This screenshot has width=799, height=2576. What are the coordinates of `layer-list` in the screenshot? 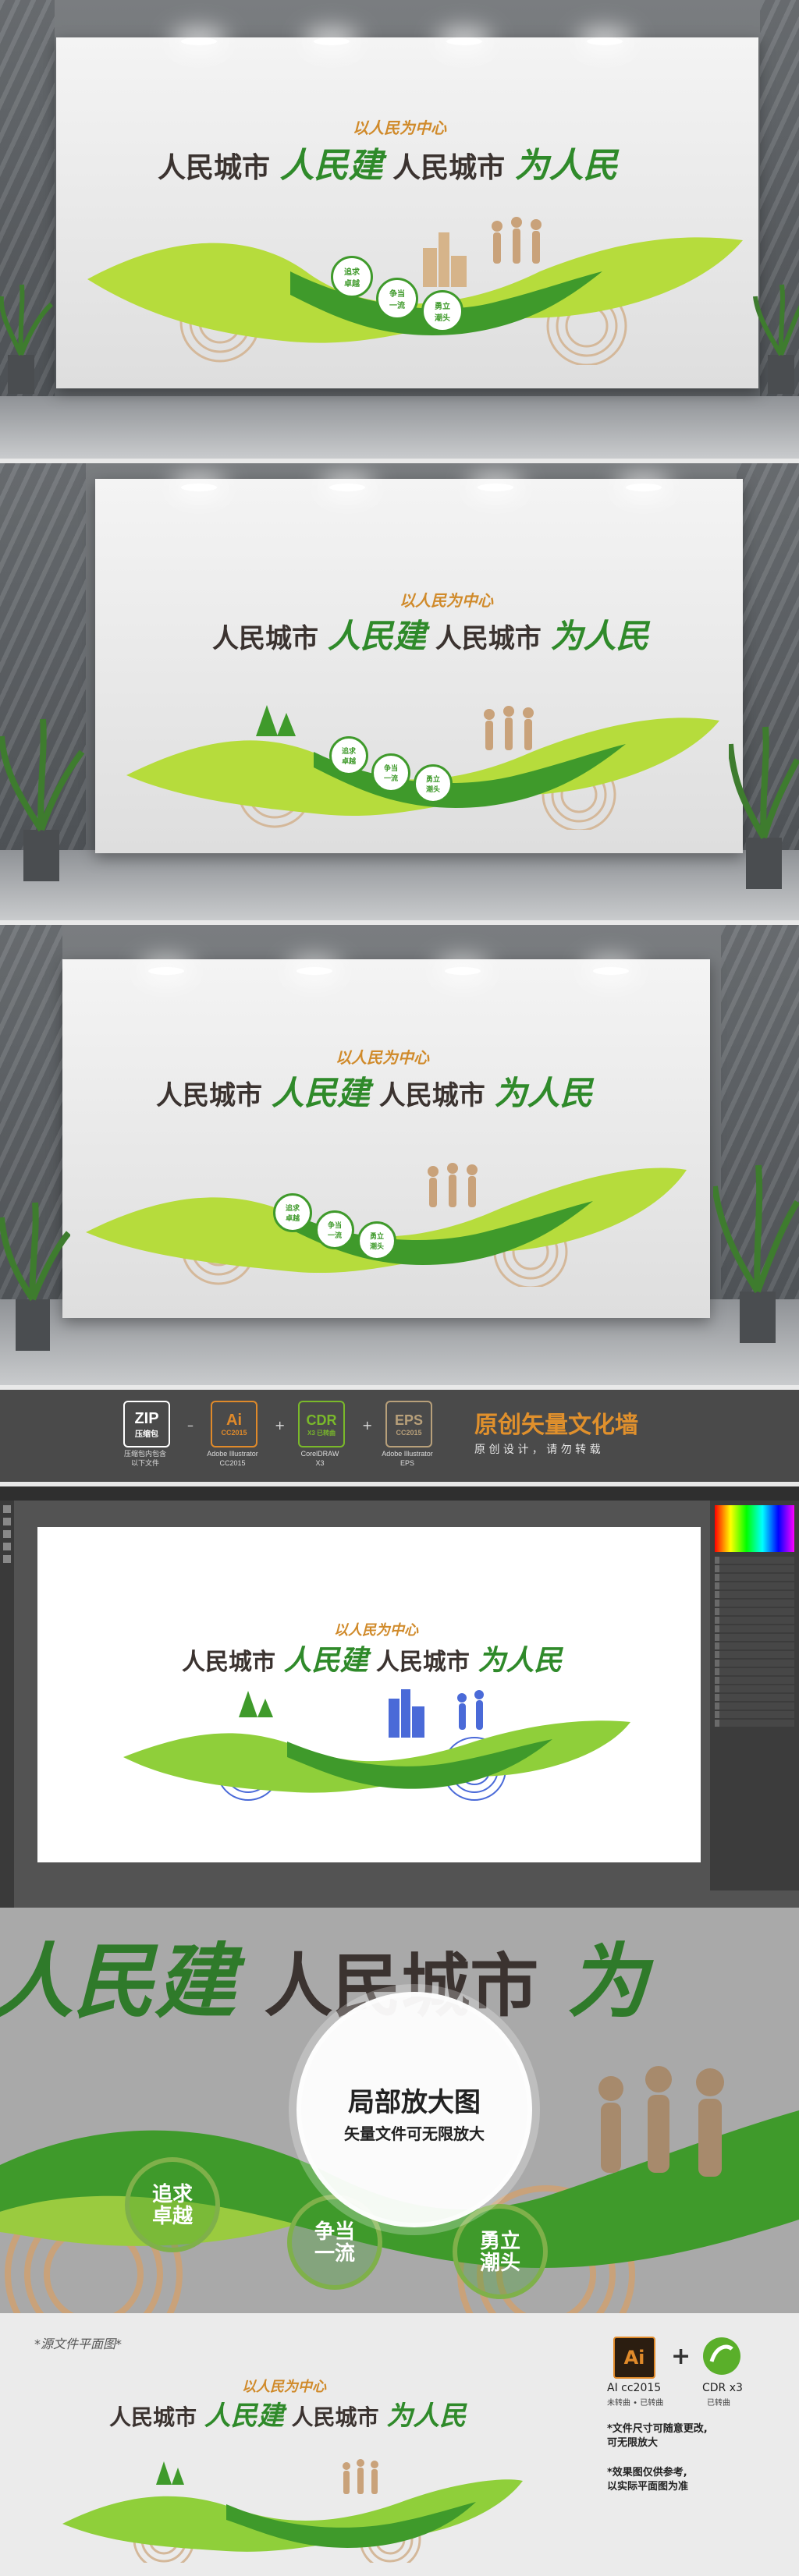 It's located at (754, 1642).